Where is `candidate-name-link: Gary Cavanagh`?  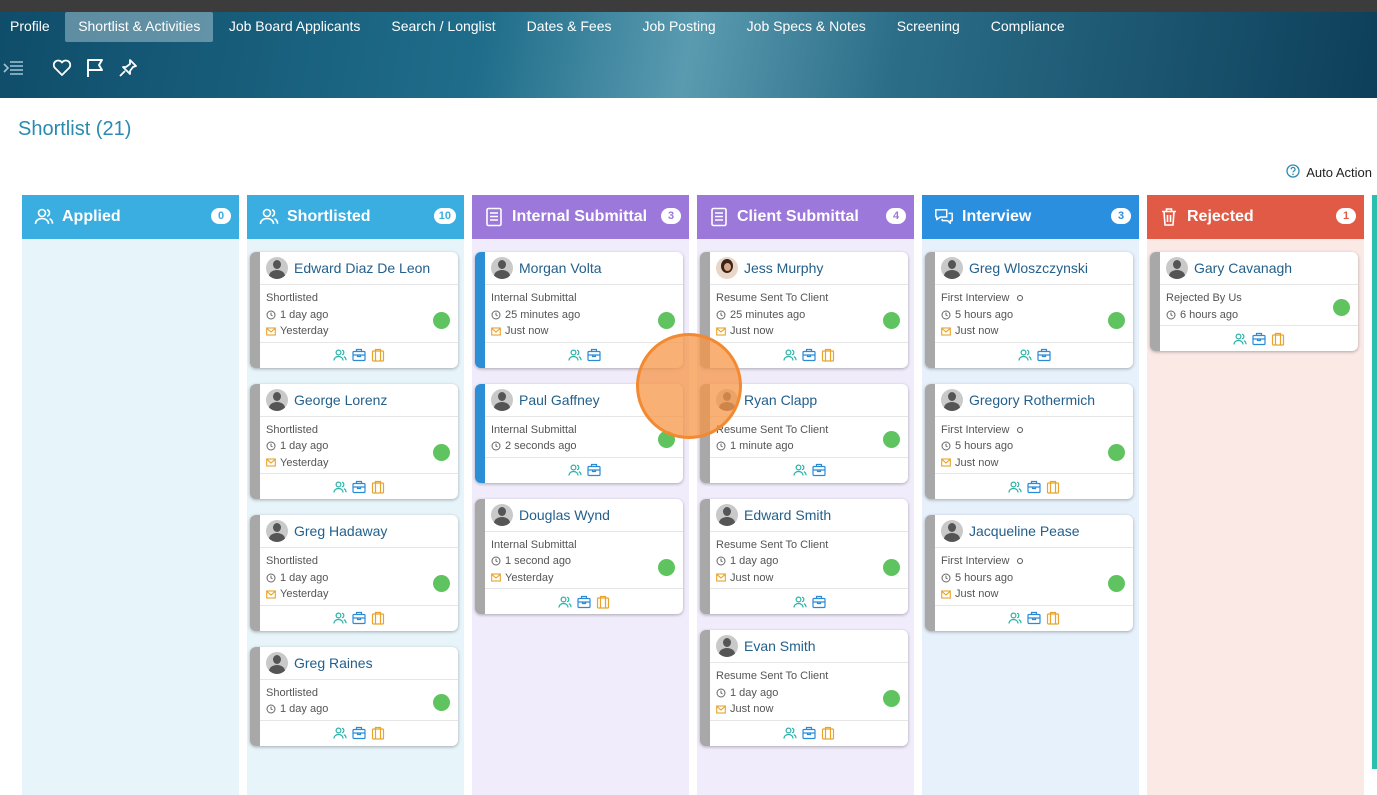 candidate-name-link: Gary Cavanagh is located at coordinates (1243, 268).